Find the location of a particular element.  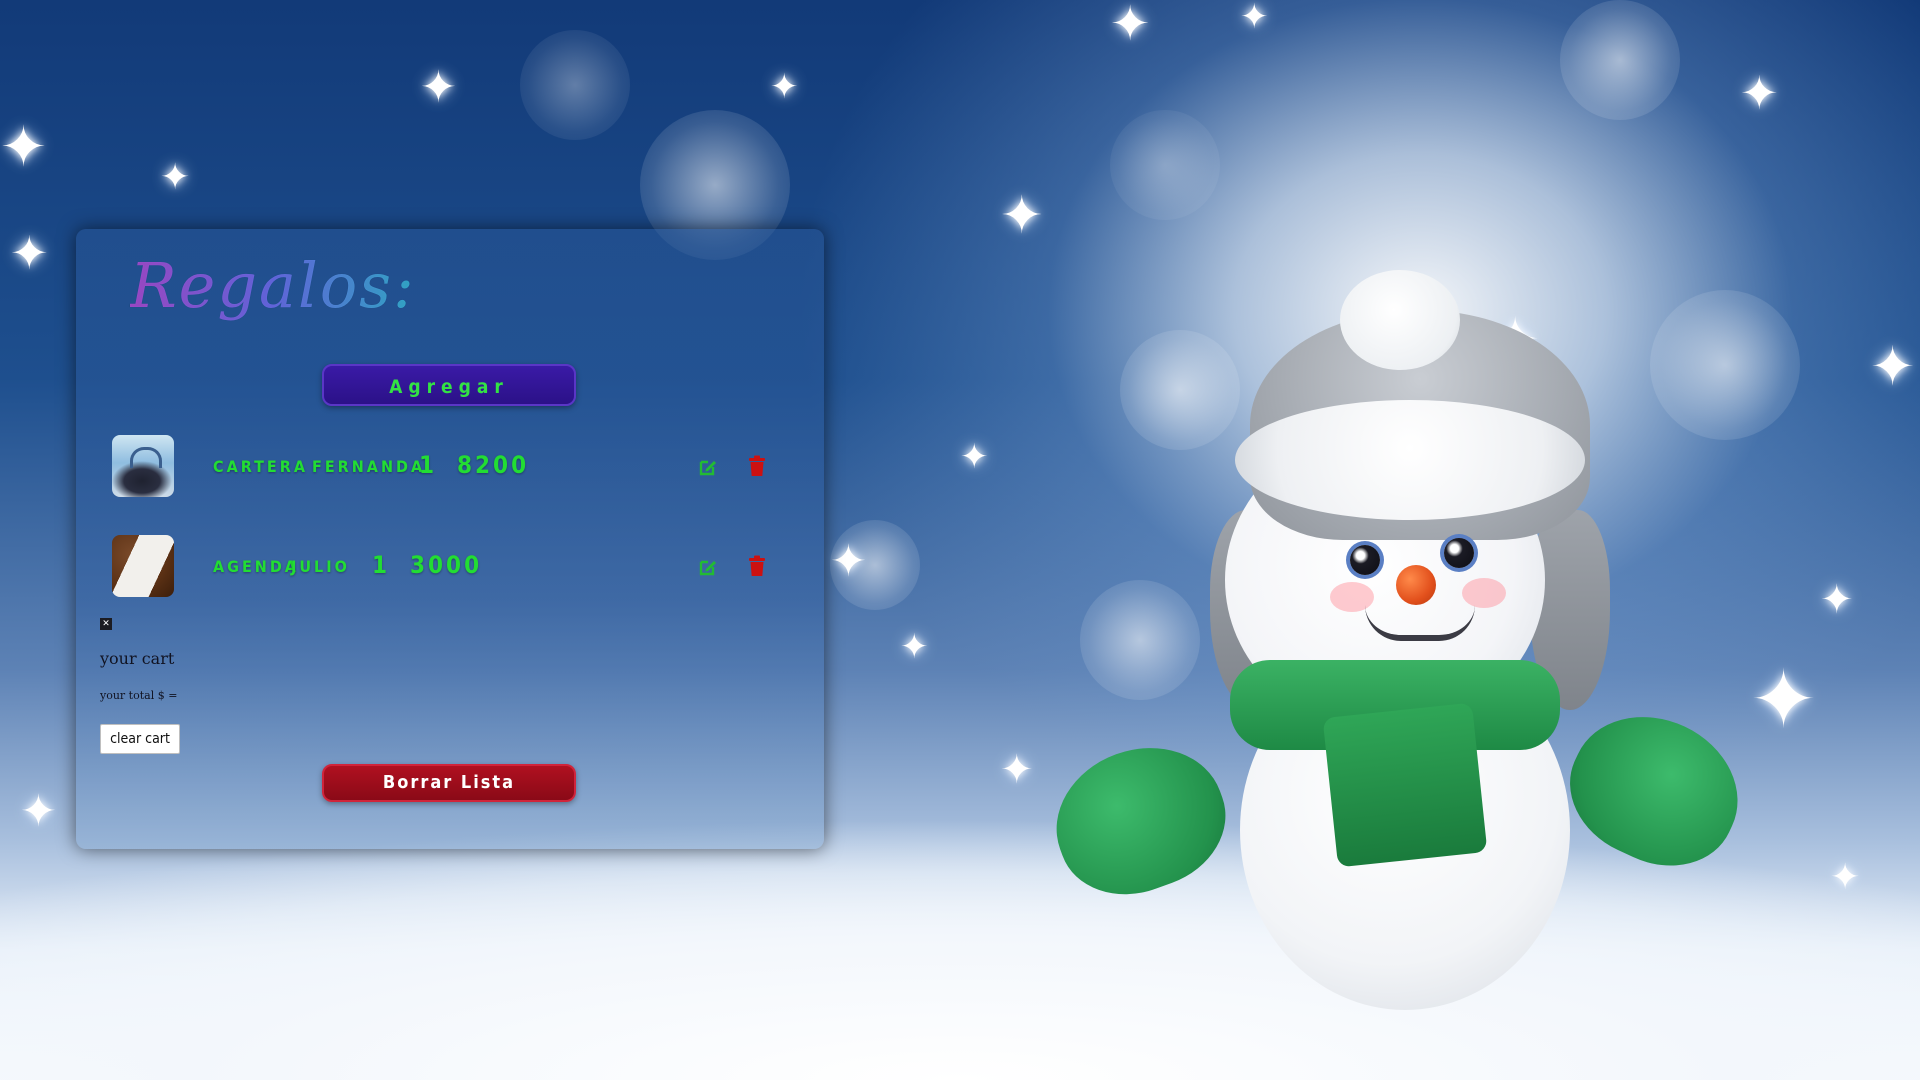

cart-close-icon: ✕ is located at coordinates (106, 624).